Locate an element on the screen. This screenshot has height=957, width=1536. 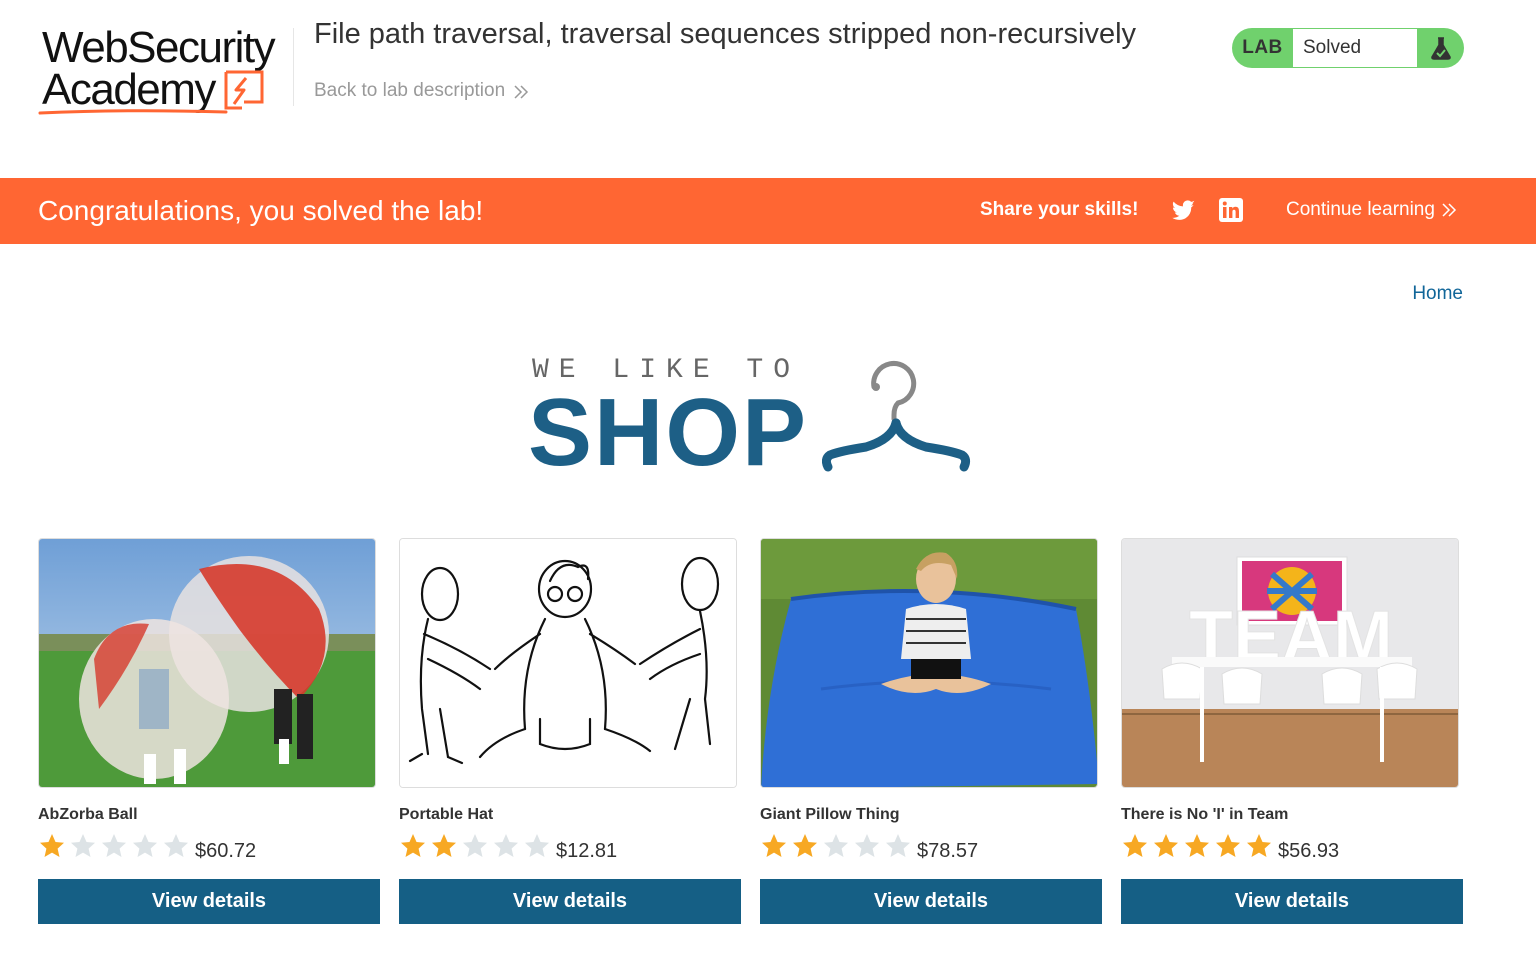
back-link-label: Back to lab description is located at coordinates (410, 90).